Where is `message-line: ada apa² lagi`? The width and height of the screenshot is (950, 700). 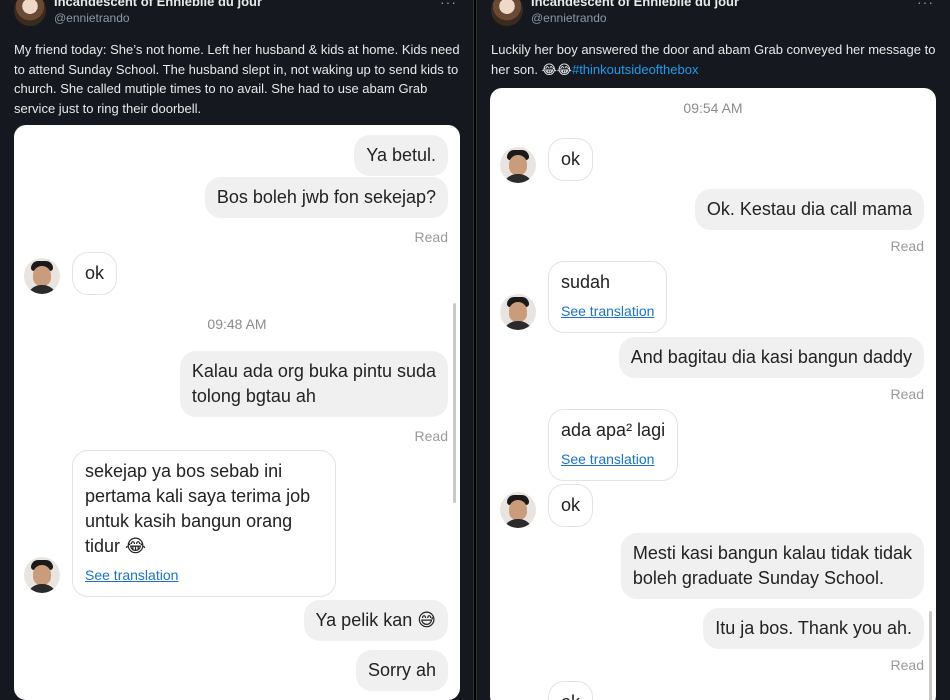
message-line: ada apa² lagi is located at coordinates (613, 430).